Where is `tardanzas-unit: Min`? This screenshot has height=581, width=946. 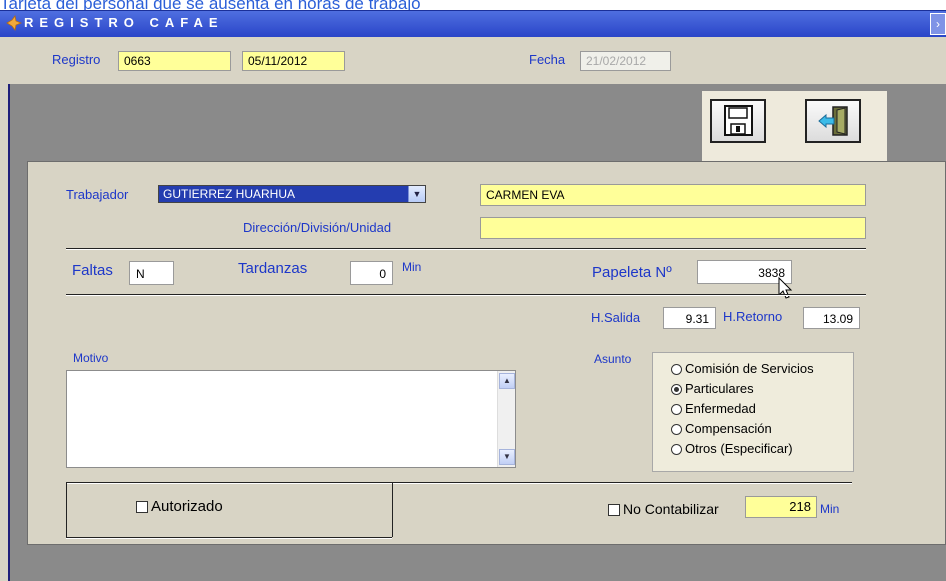 tardanzas-unit: Min is located at coordinates (412, 267).